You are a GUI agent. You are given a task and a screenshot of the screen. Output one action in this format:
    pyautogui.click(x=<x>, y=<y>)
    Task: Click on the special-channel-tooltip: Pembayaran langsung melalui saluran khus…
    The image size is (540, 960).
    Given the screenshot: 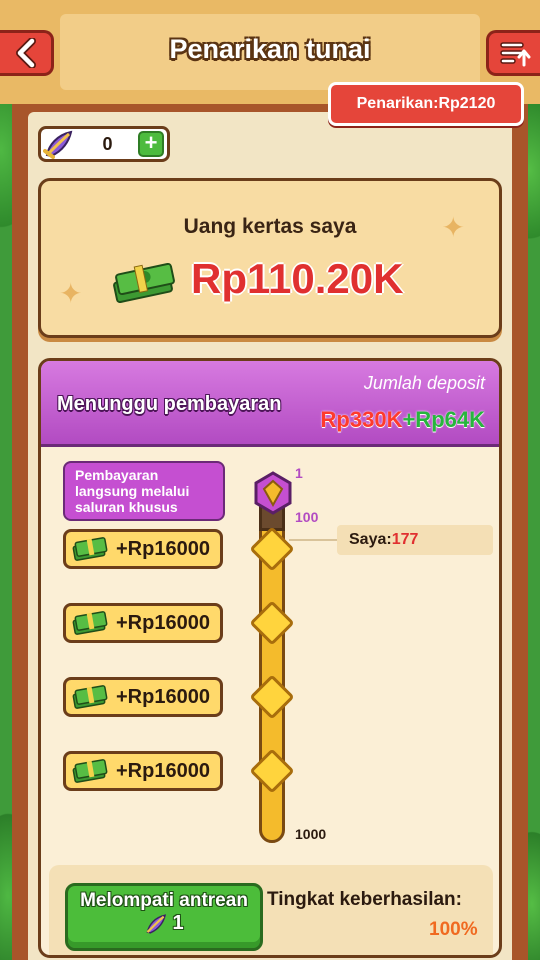 What is the action you would take?
    pyautogui.click(x=144, y=491)
    